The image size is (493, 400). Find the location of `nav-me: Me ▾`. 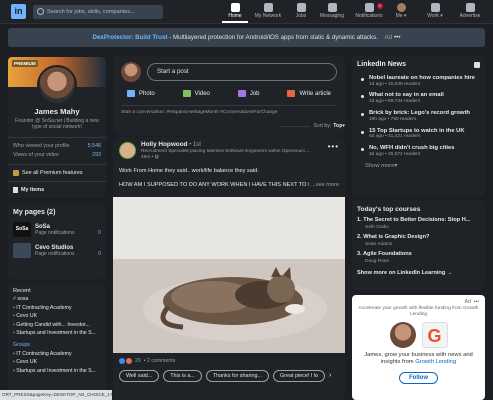

nav-me: Me ▾ is located at coordinates (401, 13).